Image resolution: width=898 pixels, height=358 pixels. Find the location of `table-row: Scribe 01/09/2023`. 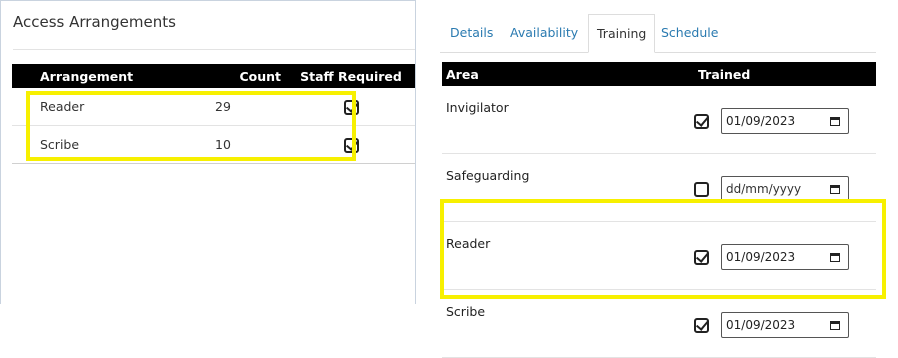

table-row: Scribe 01/09/2023 is located at coordinates (659, 323).